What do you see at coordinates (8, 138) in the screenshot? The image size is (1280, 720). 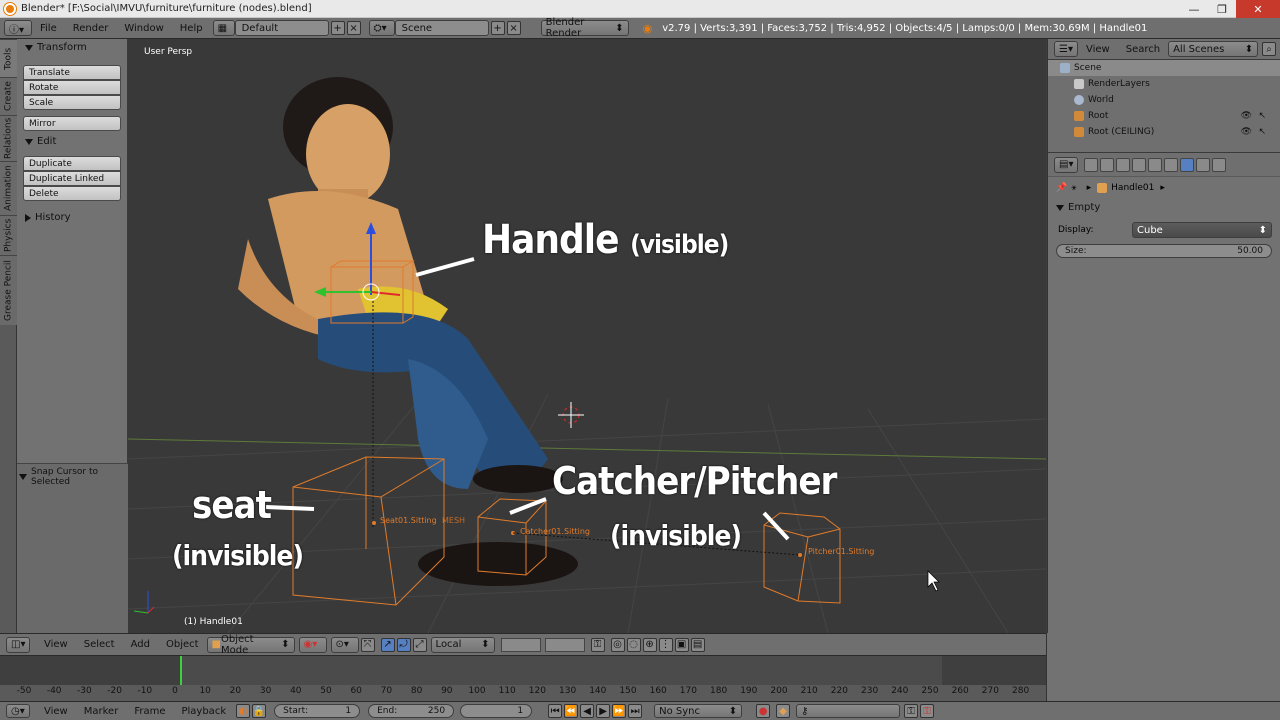 I see `tab-relations: Relations` at bounding box center [8, 138].